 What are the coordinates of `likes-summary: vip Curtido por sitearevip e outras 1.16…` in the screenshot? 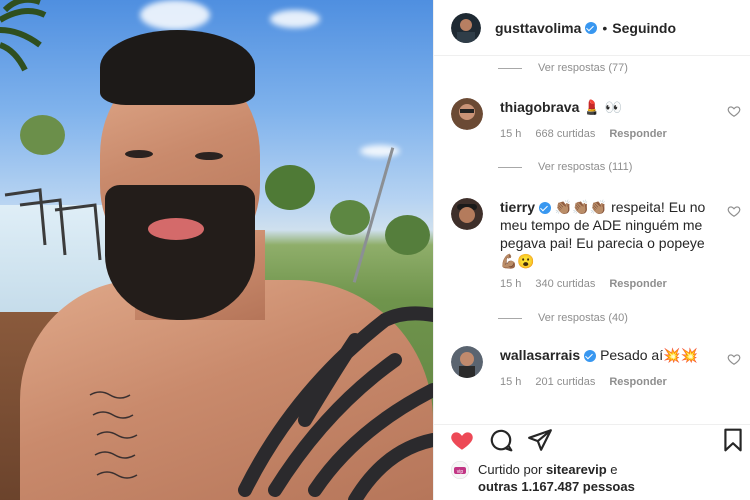 It's located at (544, 478).